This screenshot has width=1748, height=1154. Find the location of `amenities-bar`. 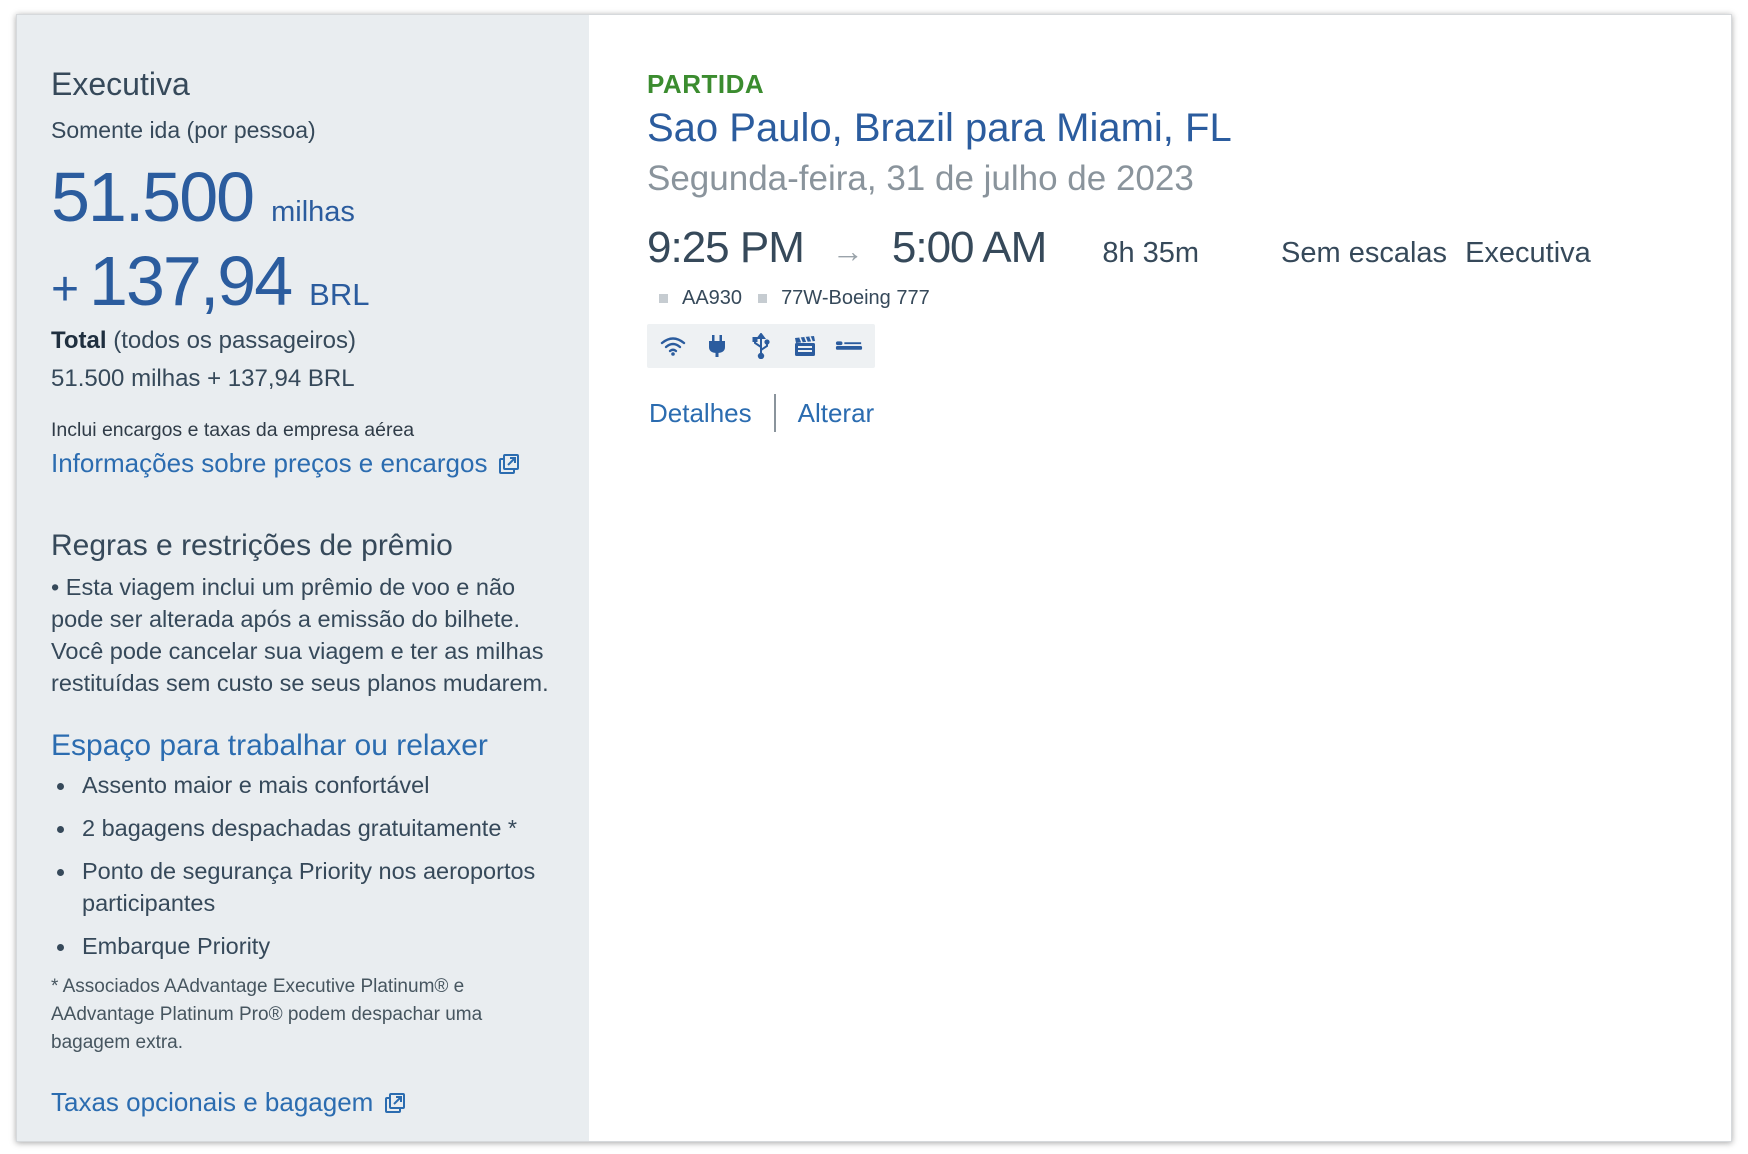

amenities-bar is located at coordinates (761, 346).